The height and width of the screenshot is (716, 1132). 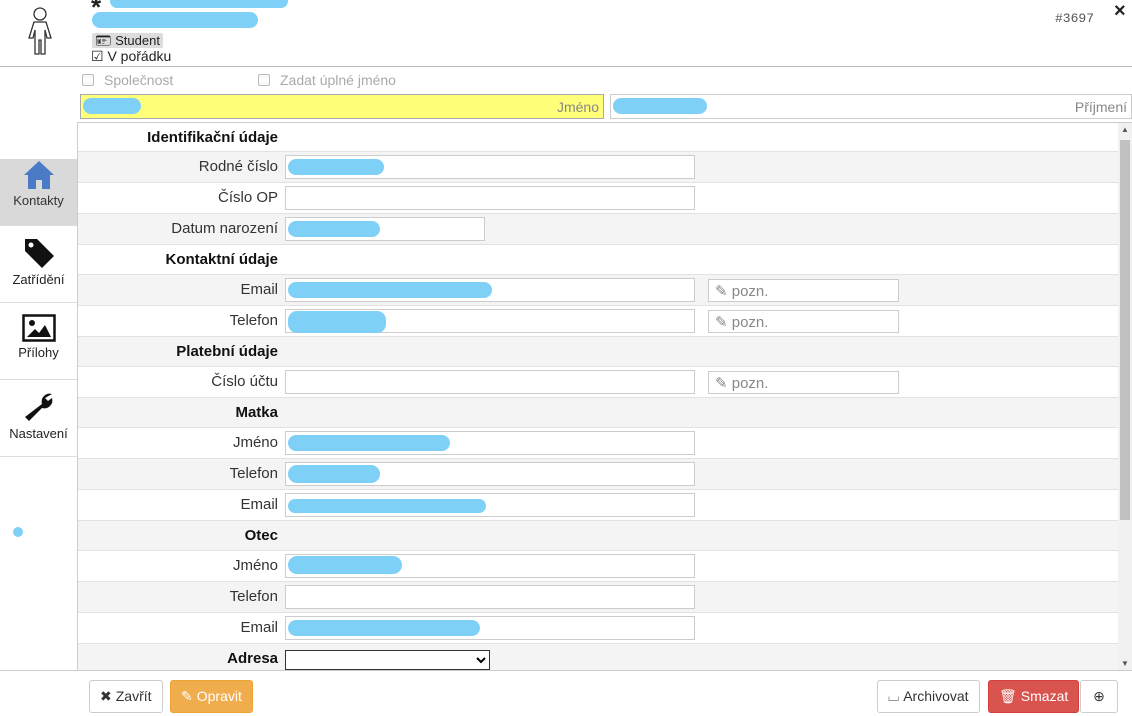 I want to click on archive-button: ⌴ Archivovat, so click(x=928, y=696).